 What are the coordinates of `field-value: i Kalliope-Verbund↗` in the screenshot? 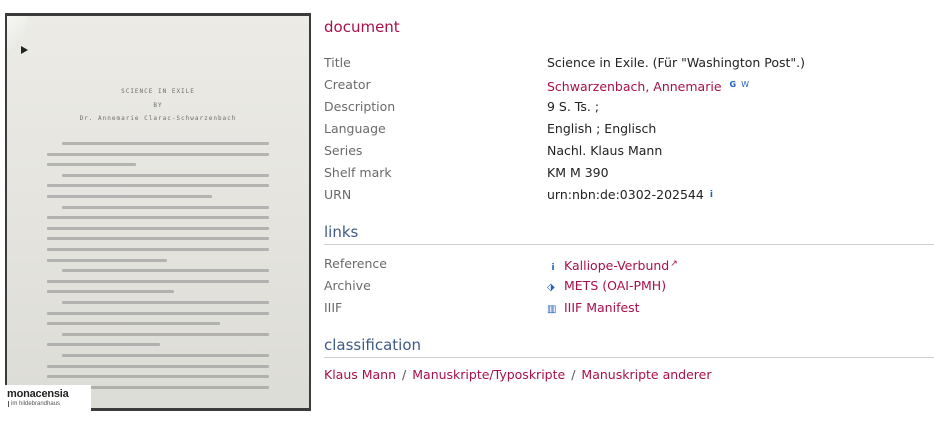 It's located at (612, 266).